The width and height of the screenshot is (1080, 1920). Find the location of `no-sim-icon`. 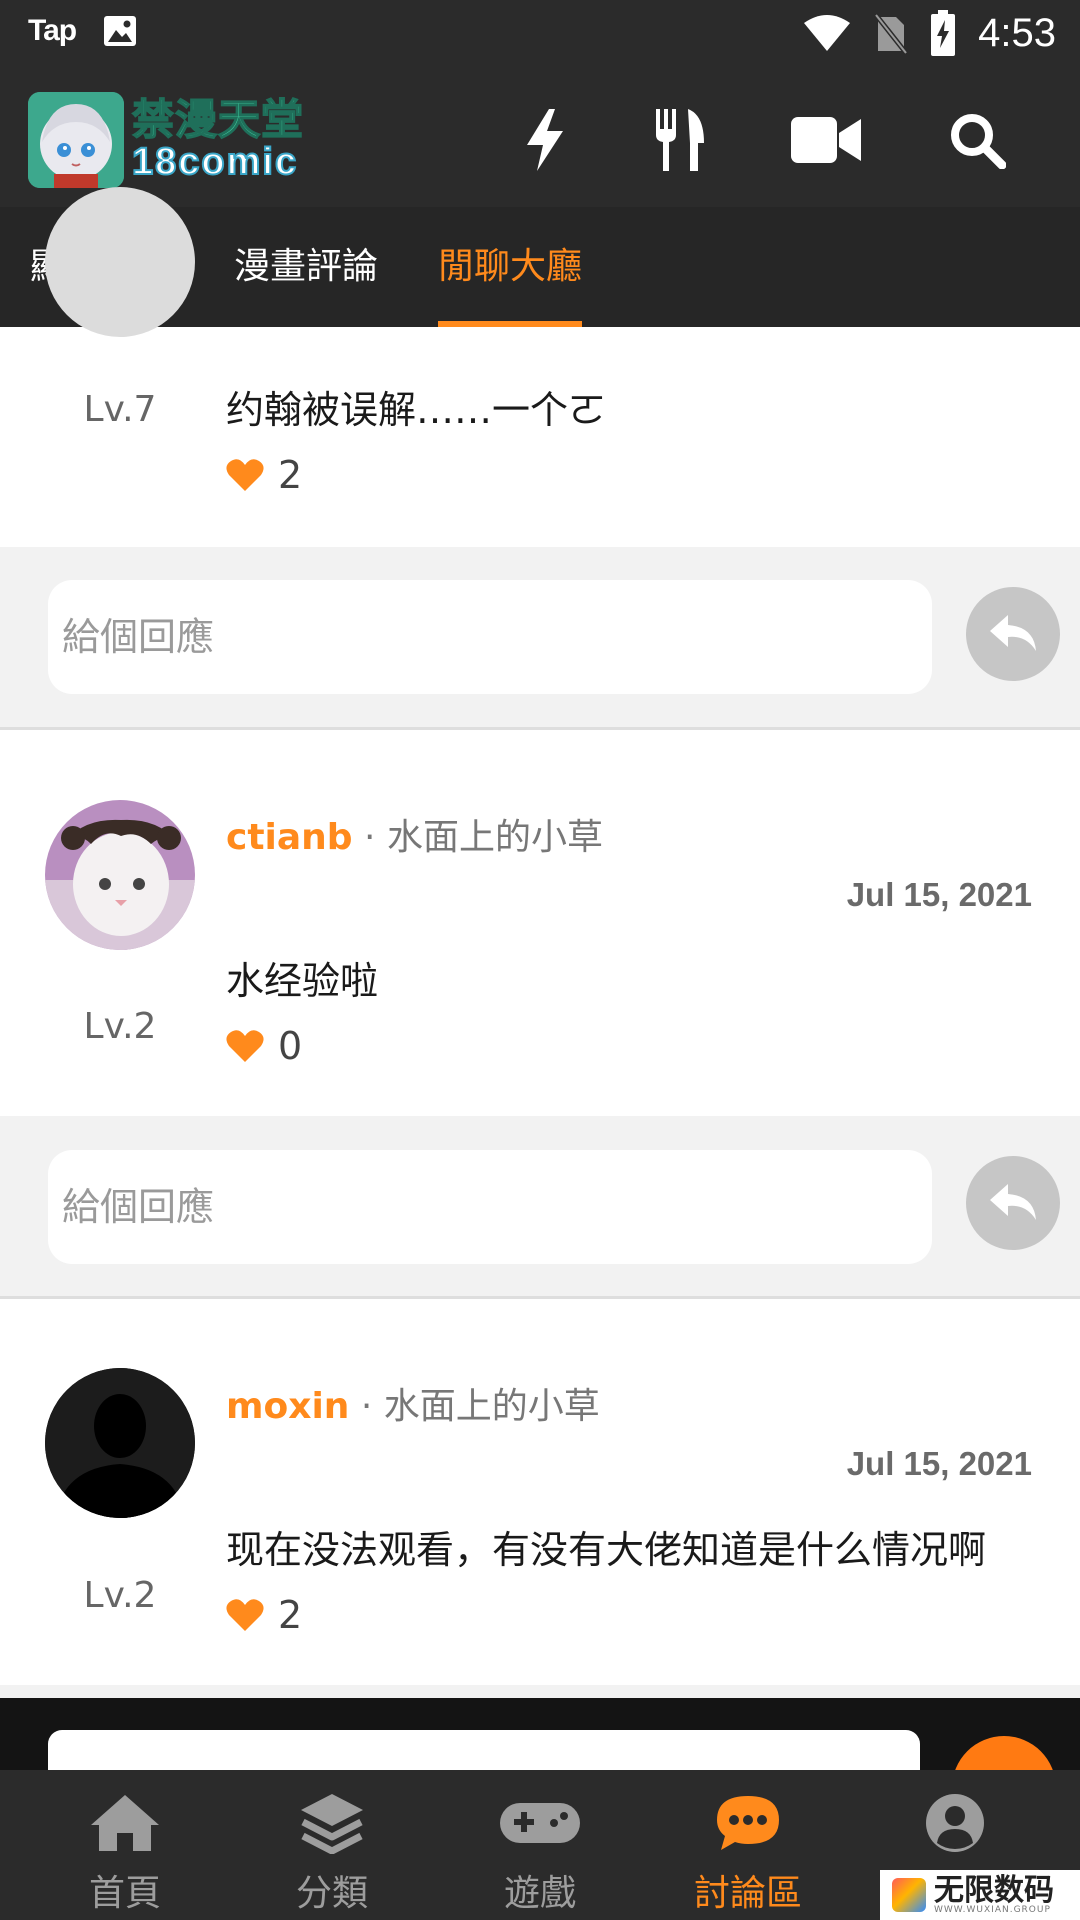

no-sim-icon is located at coordinates (891, 34).